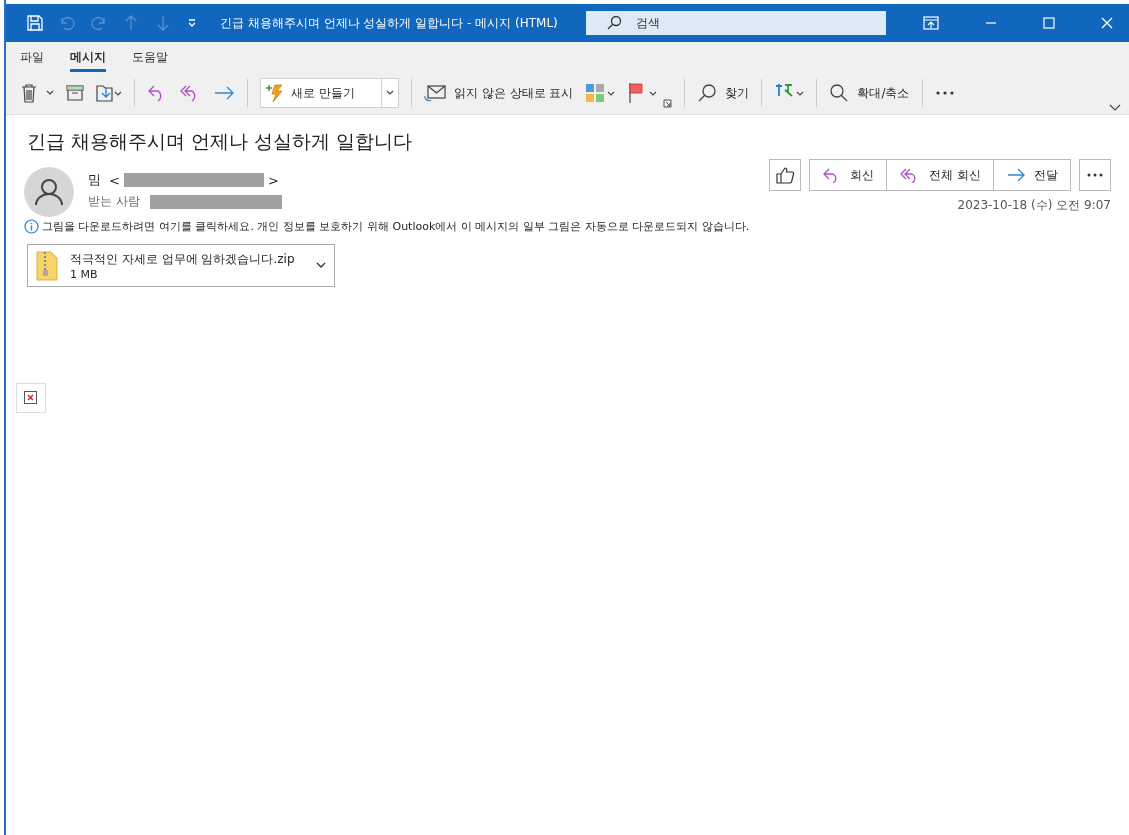 The image size is (1129, 835). What do you see at coordinates (31, 398) in the screenshot?
I see `broken-image-icon` at bounding box center [31, 398].